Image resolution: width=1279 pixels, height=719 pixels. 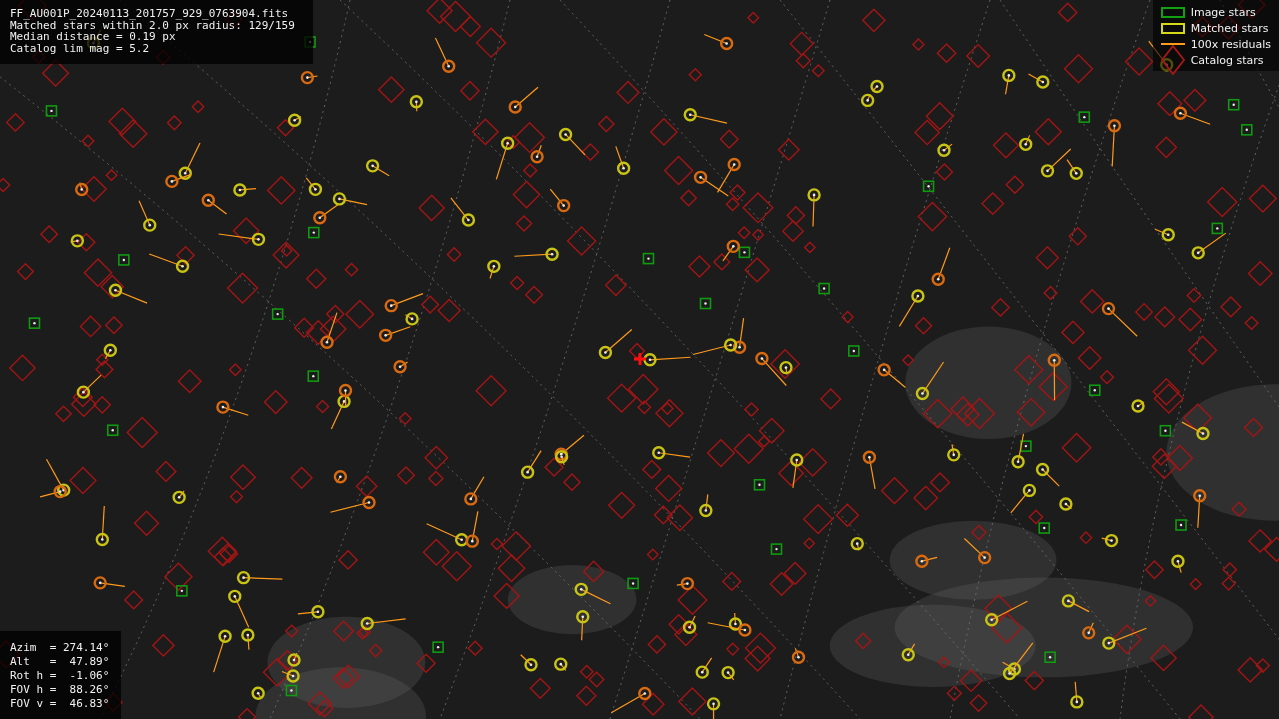 What do you see at coordinates (60, 648) in the screenshot?
I see `pointing-text: Azim = 274.14°` at bounding box center [60, 648].